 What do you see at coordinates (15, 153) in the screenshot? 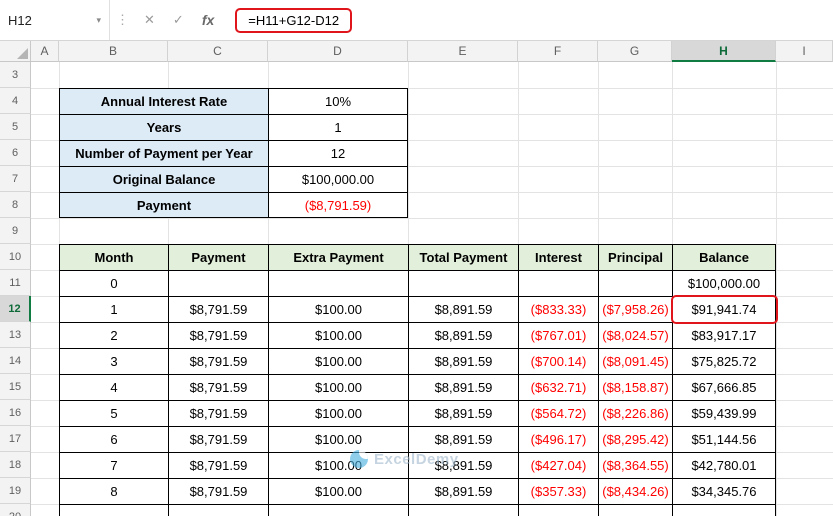
I see `row-header-6: 6` at bounding box center [15, 153].